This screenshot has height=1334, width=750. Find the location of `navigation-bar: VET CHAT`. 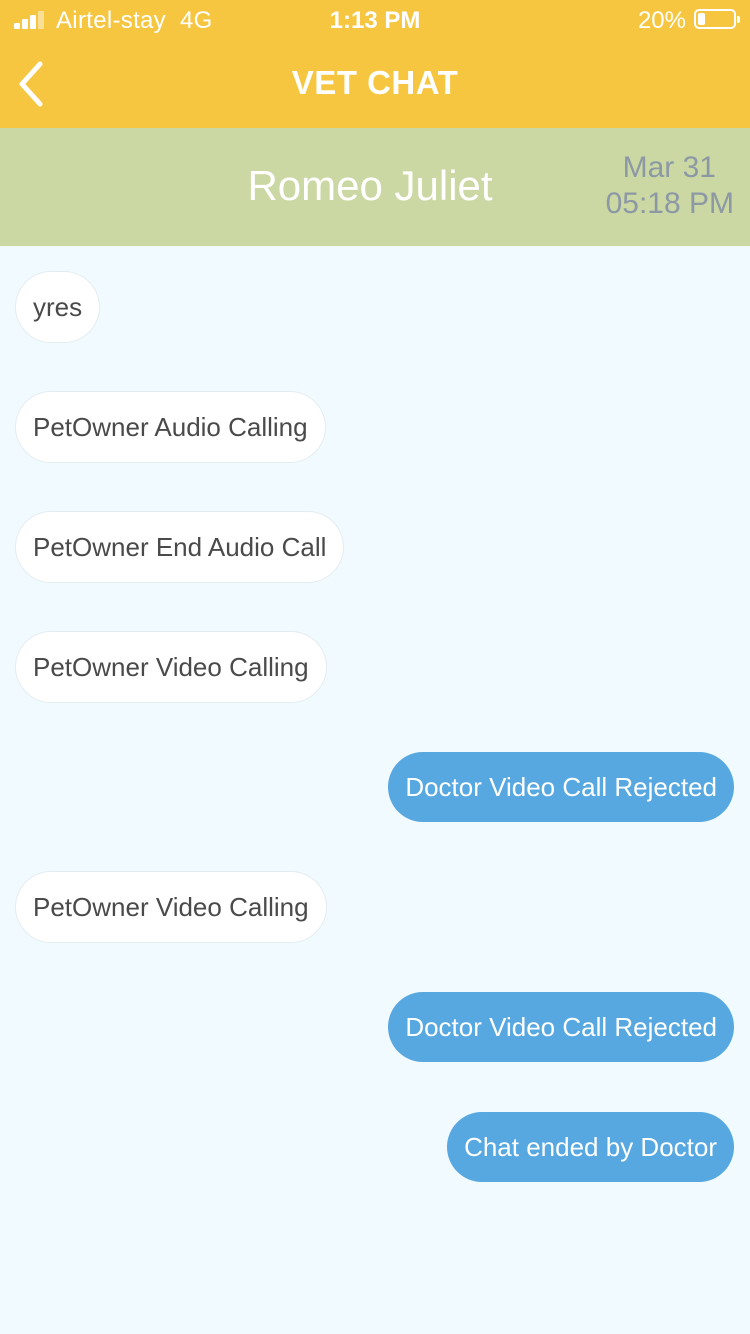

navigation-bar: VET CHAT is located at coordinates (375, 84).